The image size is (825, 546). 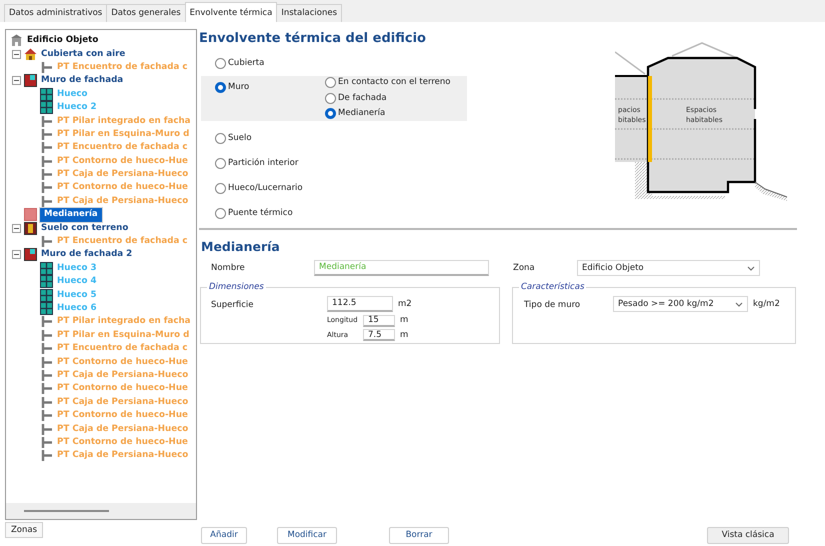 I want to click on radio-label: De fachada, so click(x=362, y=98).